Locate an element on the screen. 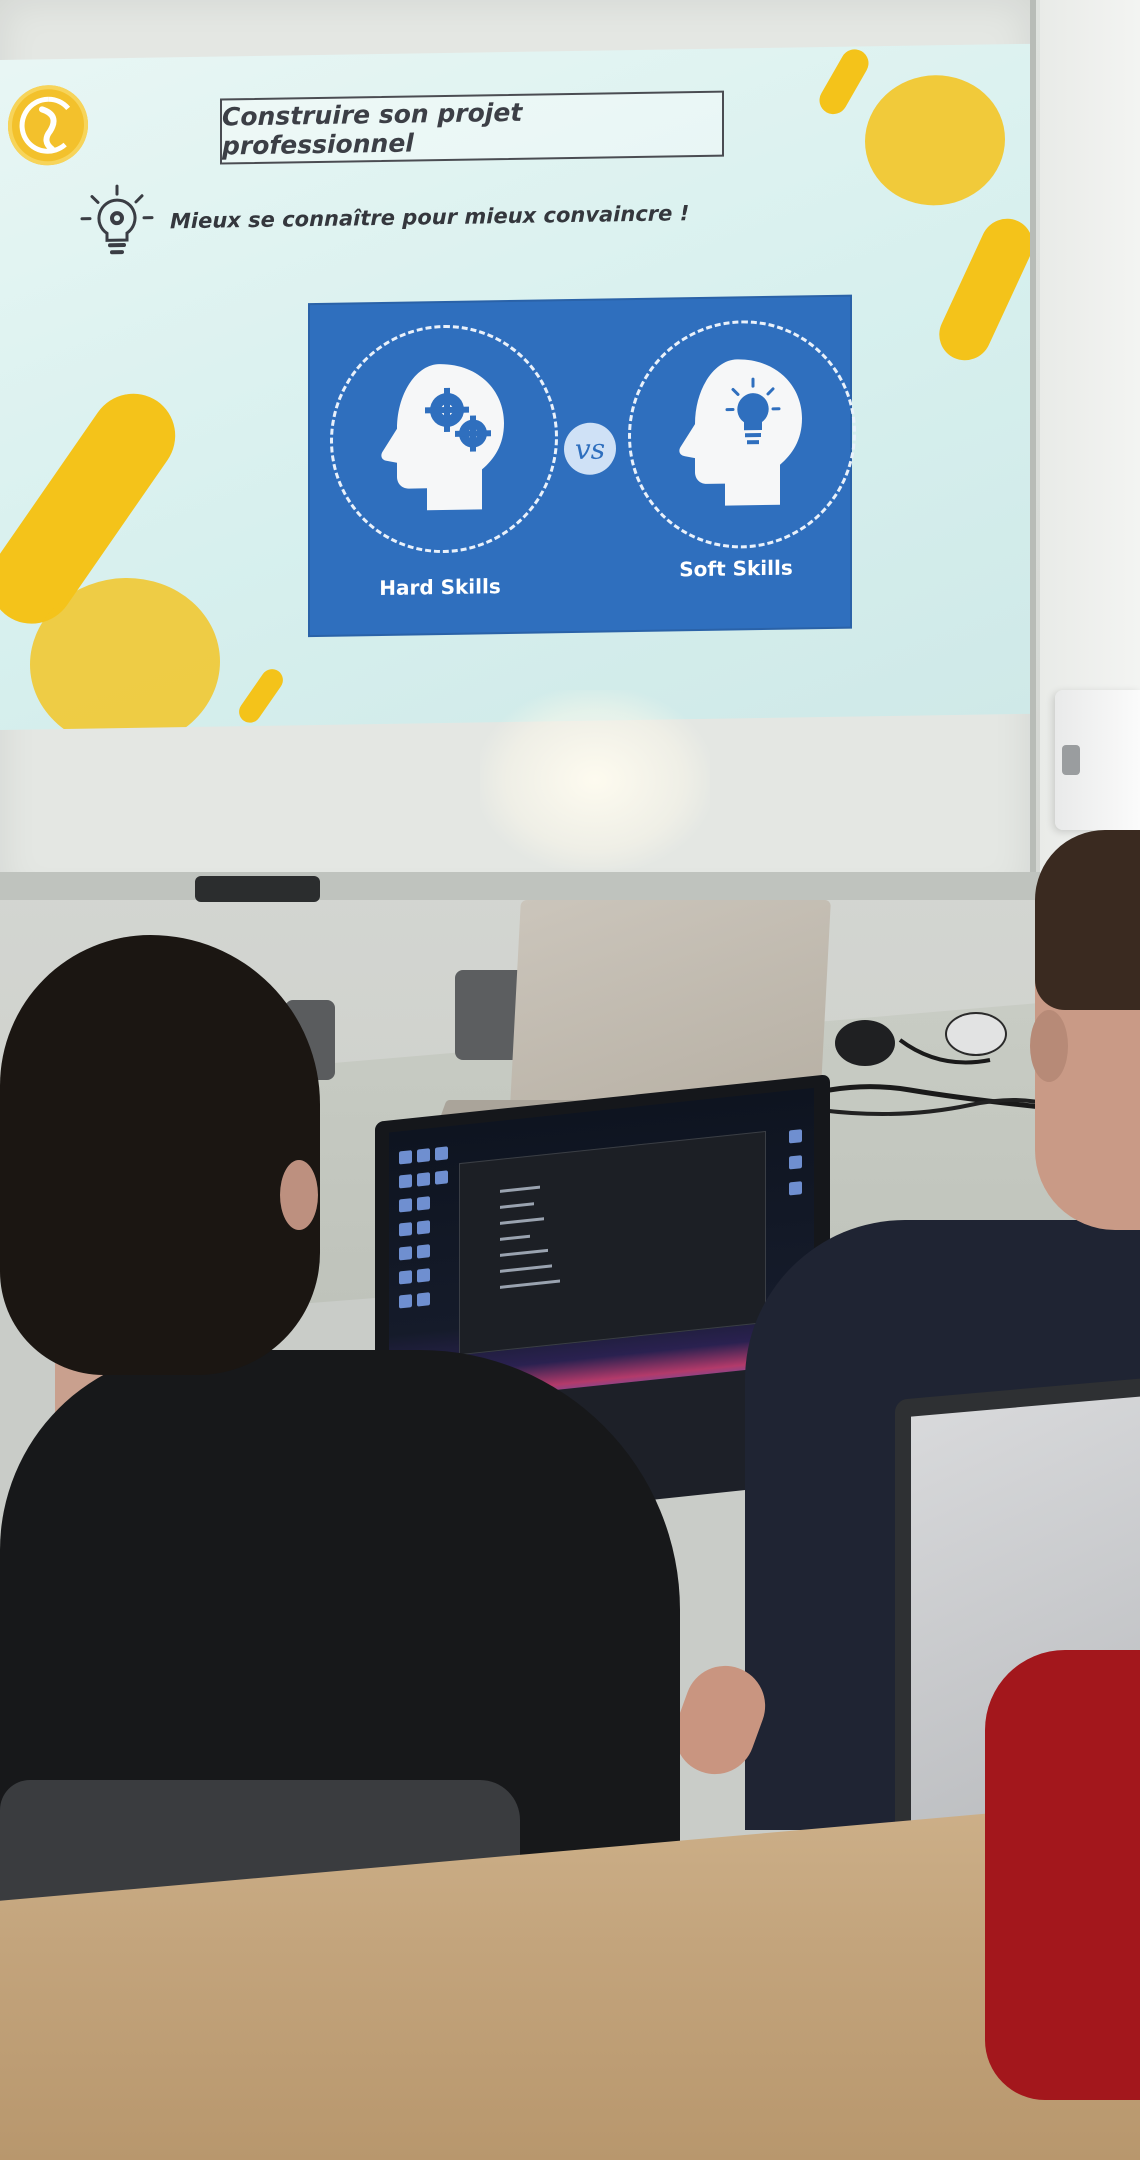 Image resolution: width=1140 pixels, height=2160 pixels. projector-lens is located at coordinates (1071, 760).